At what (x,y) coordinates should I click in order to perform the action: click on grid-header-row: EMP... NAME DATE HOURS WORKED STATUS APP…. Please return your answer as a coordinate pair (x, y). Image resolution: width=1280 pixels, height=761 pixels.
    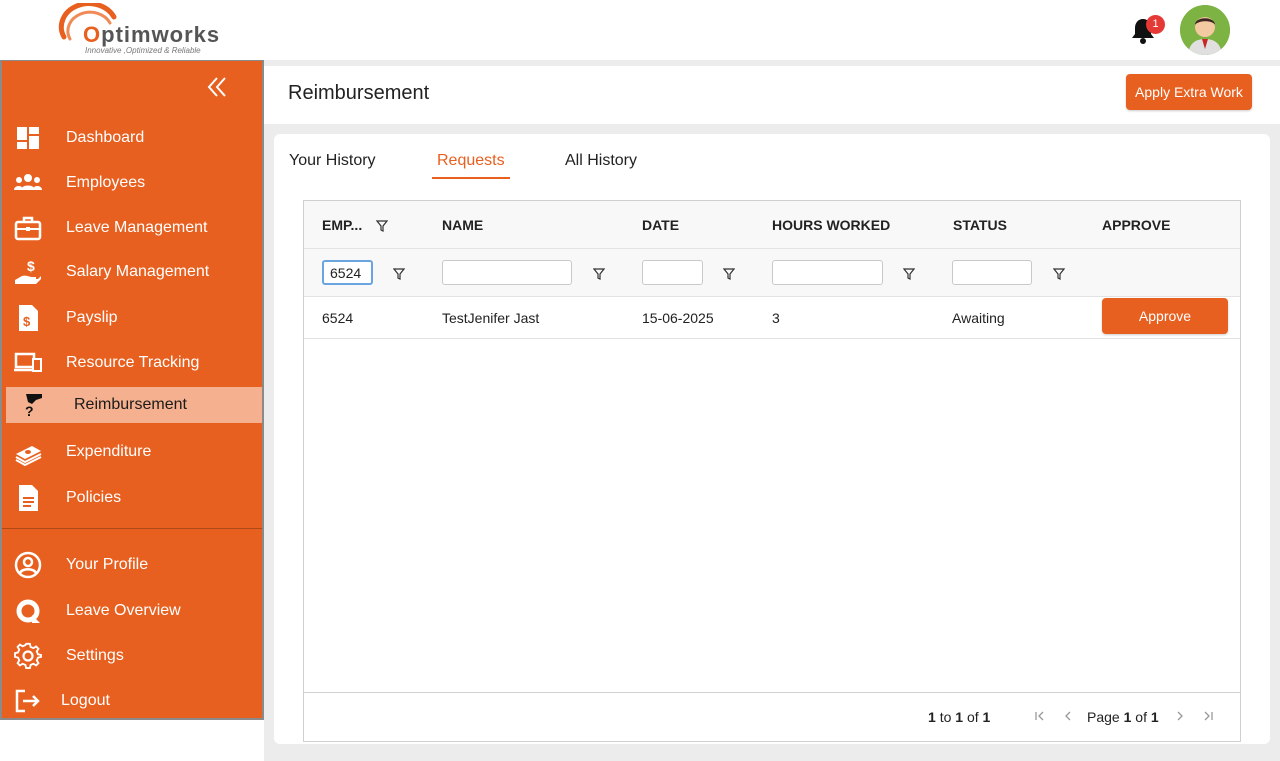
    Looking at the image, I should click on (772, 225).